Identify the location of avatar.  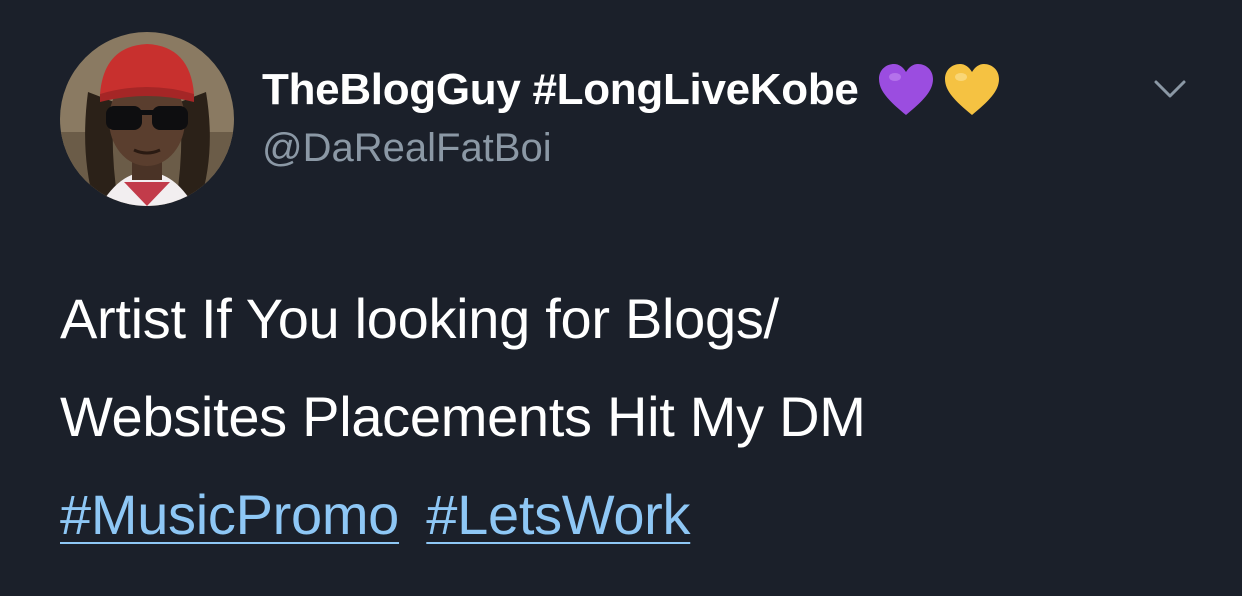
(147, 119).